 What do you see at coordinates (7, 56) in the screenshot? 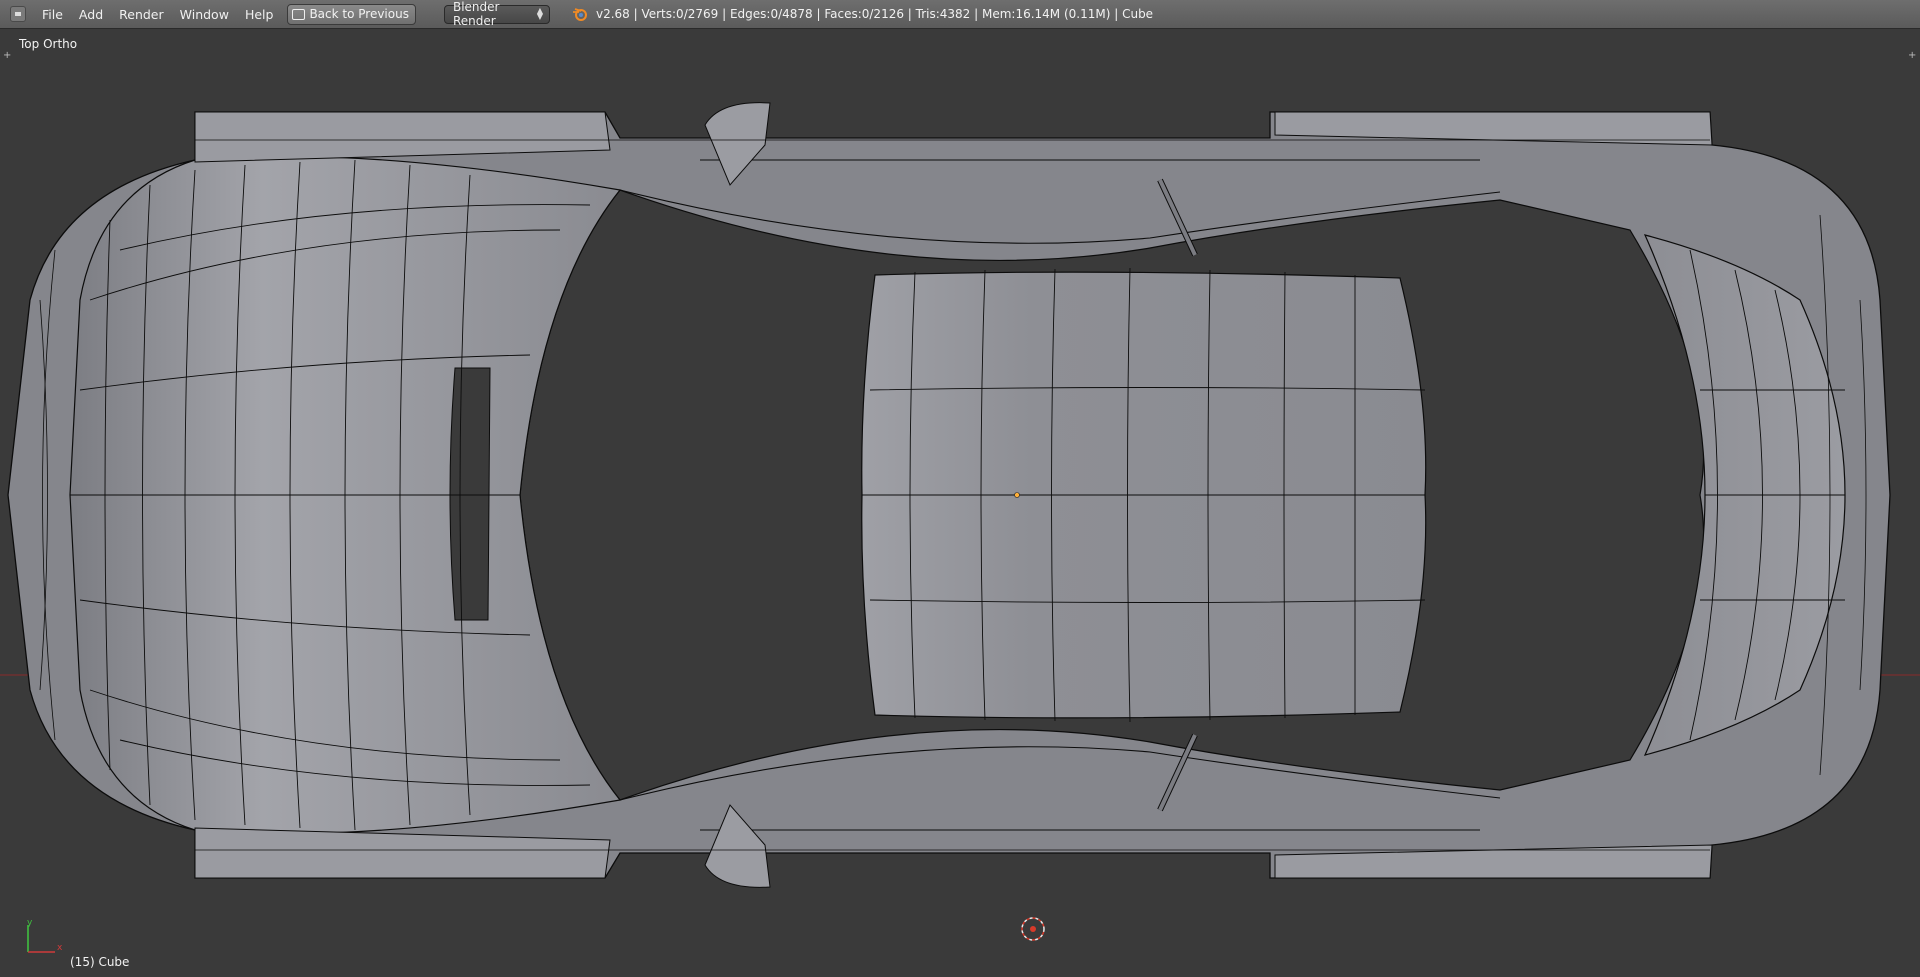
I see `region-expand-left-icon: +` at bounding box center [7, 56].